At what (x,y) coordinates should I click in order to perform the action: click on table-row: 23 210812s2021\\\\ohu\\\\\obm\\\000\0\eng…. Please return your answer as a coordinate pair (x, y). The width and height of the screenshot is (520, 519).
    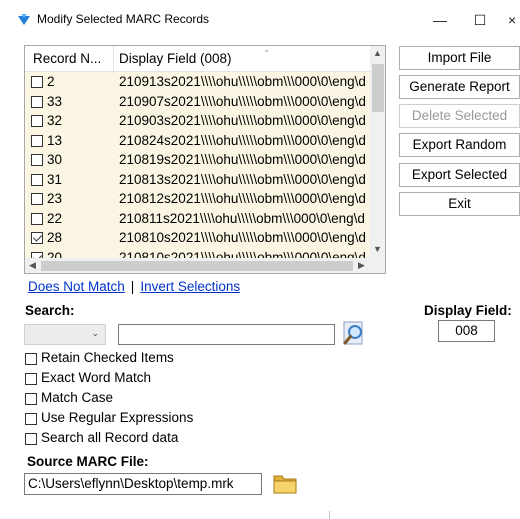
    Looking at the image, I should click on (197, 199).